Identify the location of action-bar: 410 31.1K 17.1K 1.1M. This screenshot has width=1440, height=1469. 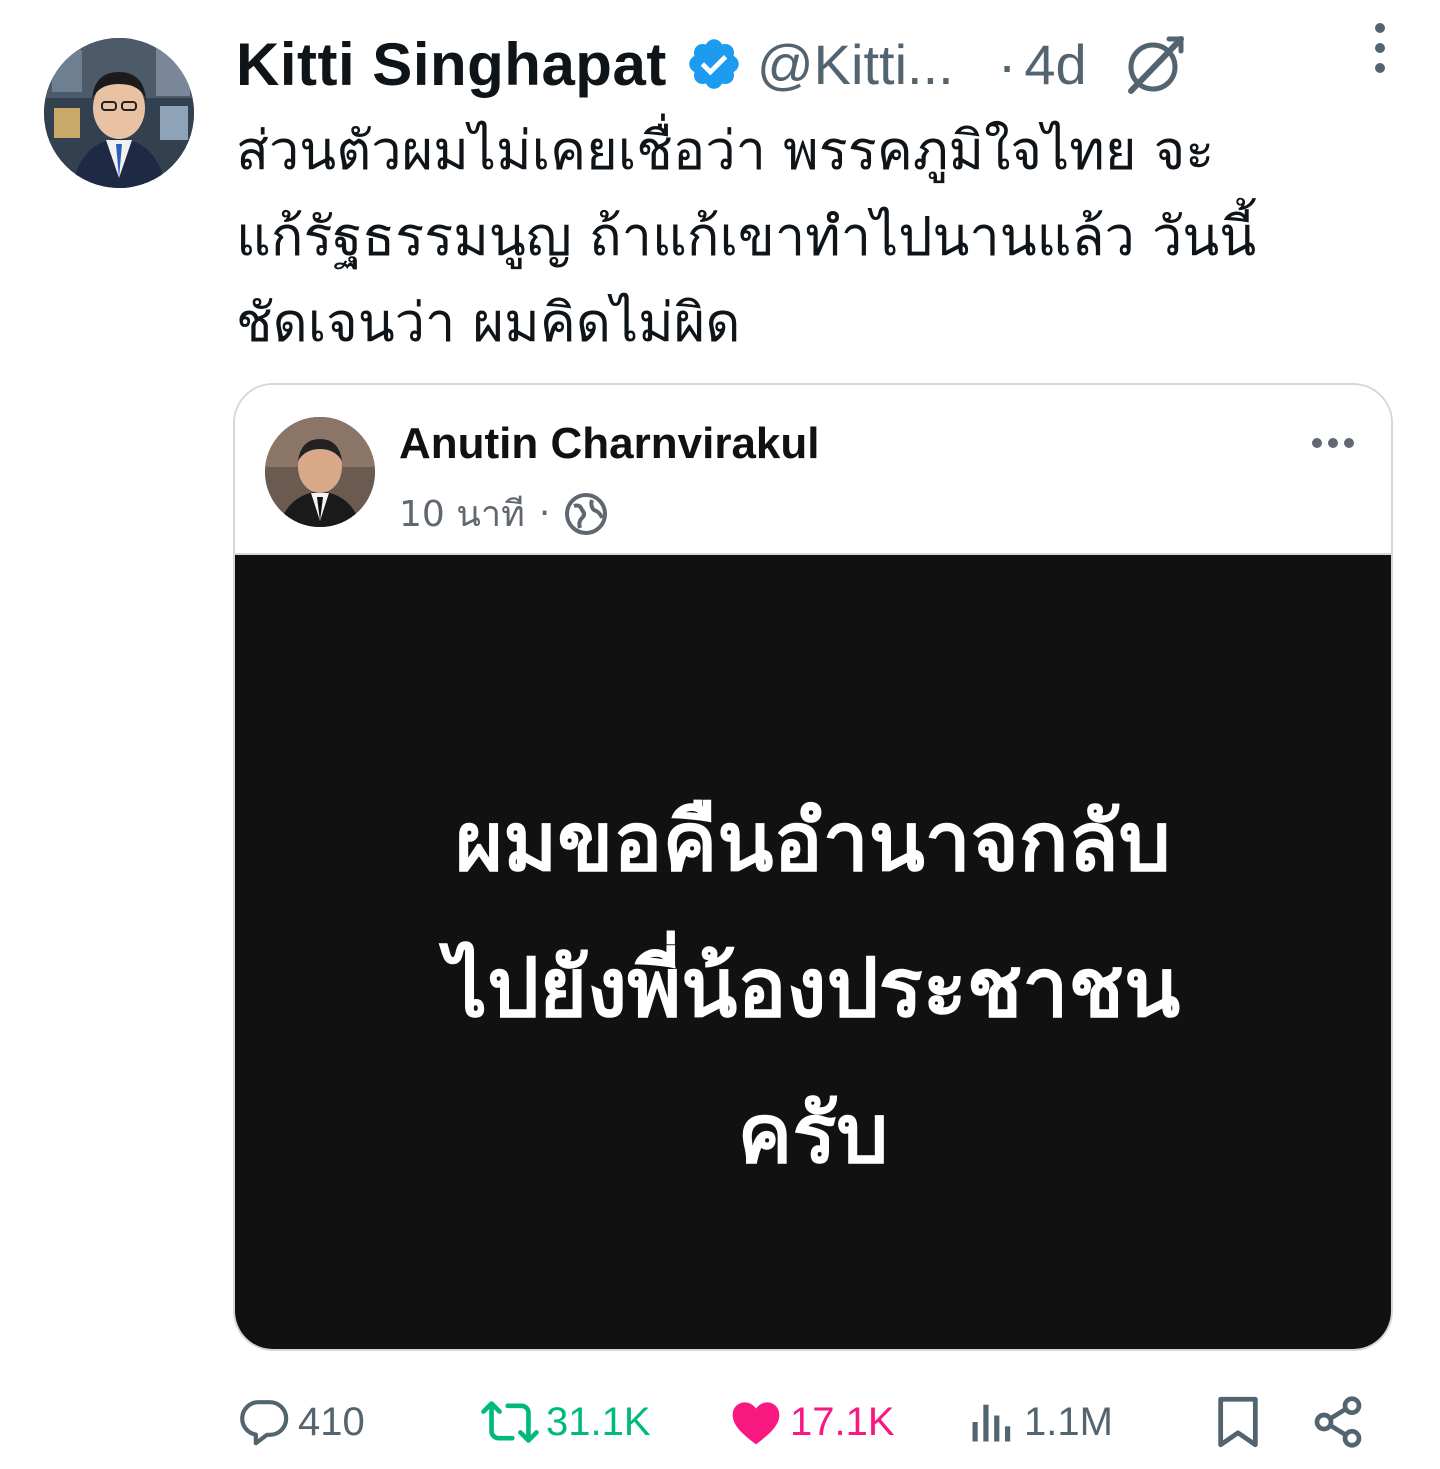
(811, 1425).